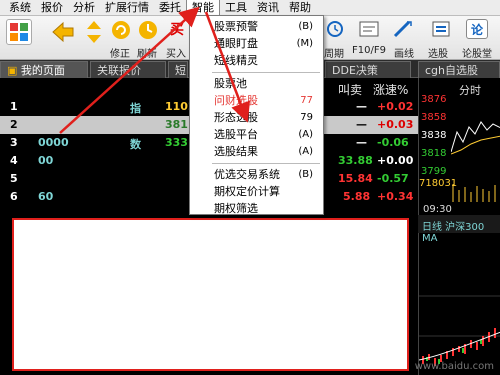  What do you see at coordinates (454, 366) in the screenshot?
I see `watermark: www.baidu.com` at bounding box center [454, 366].